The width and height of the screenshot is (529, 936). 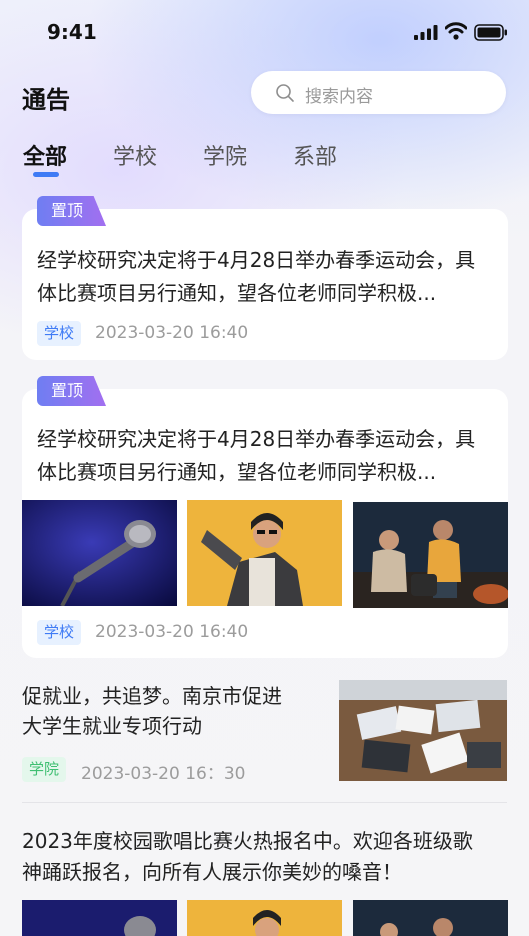 I want to click on active-tab-indicator, so click(x=46, y=174).